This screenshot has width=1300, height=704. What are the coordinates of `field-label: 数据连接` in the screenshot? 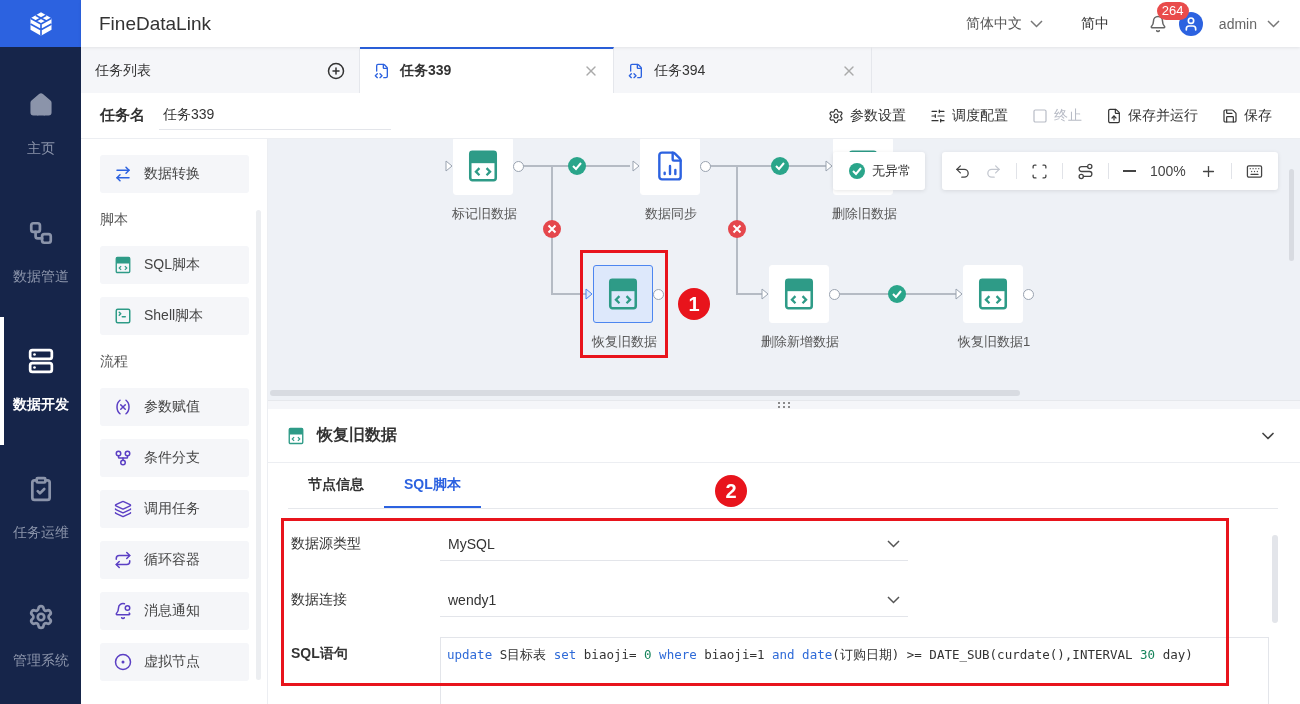 It's located at (319, 600).